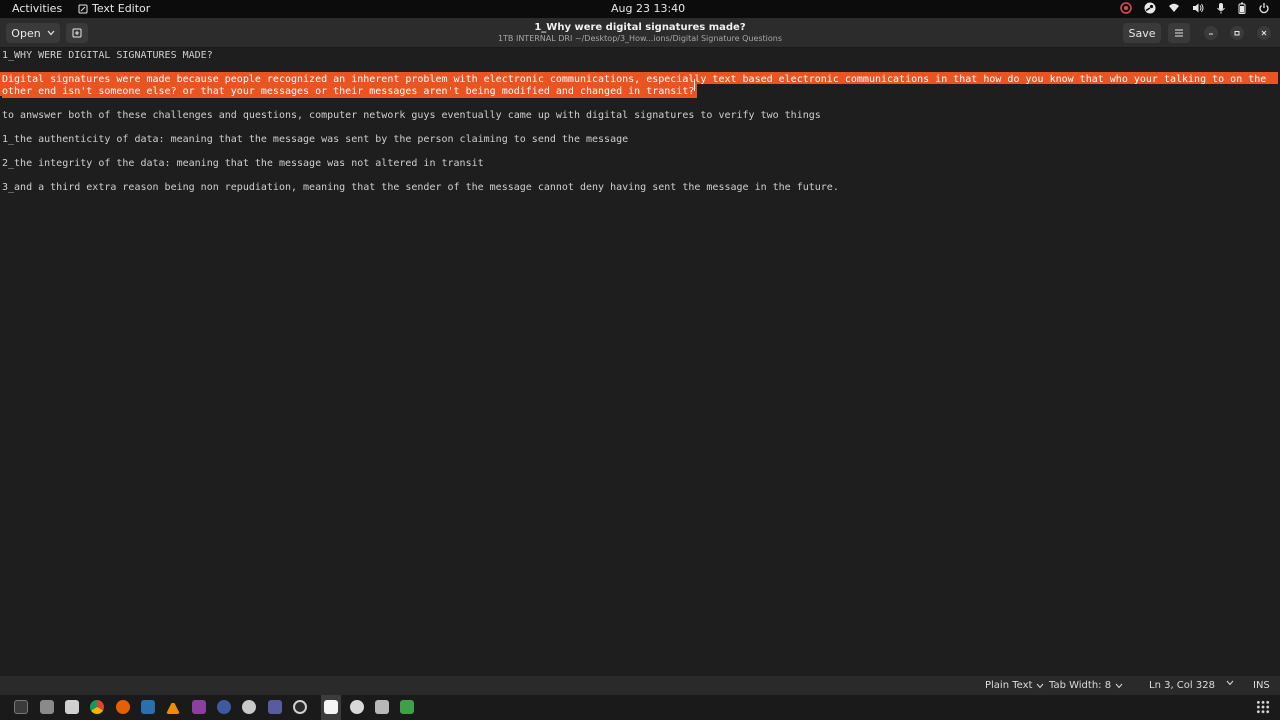 This screenshot has width=1280, height=720. I want to click on system-tray, so click(1195, 8).